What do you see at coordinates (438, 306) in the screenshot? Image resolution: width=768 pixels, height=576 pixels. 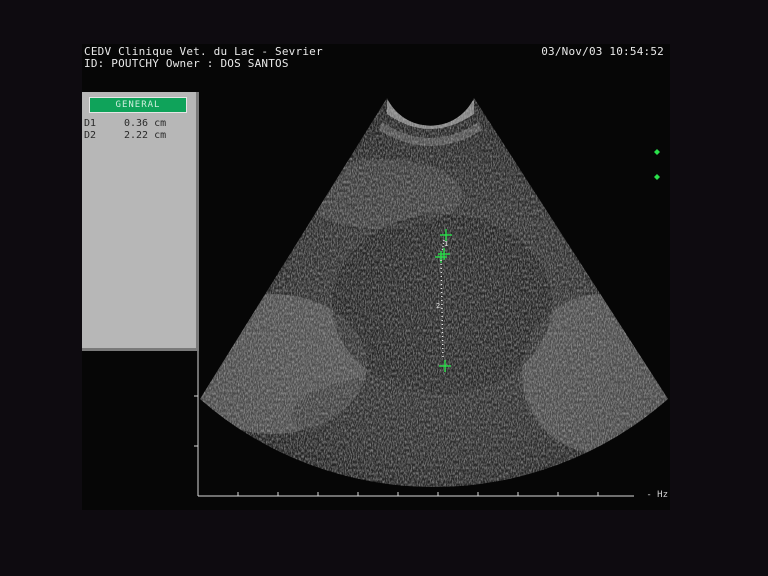 I see `caliper-label-2: 2` at bounding box center [438, 306].